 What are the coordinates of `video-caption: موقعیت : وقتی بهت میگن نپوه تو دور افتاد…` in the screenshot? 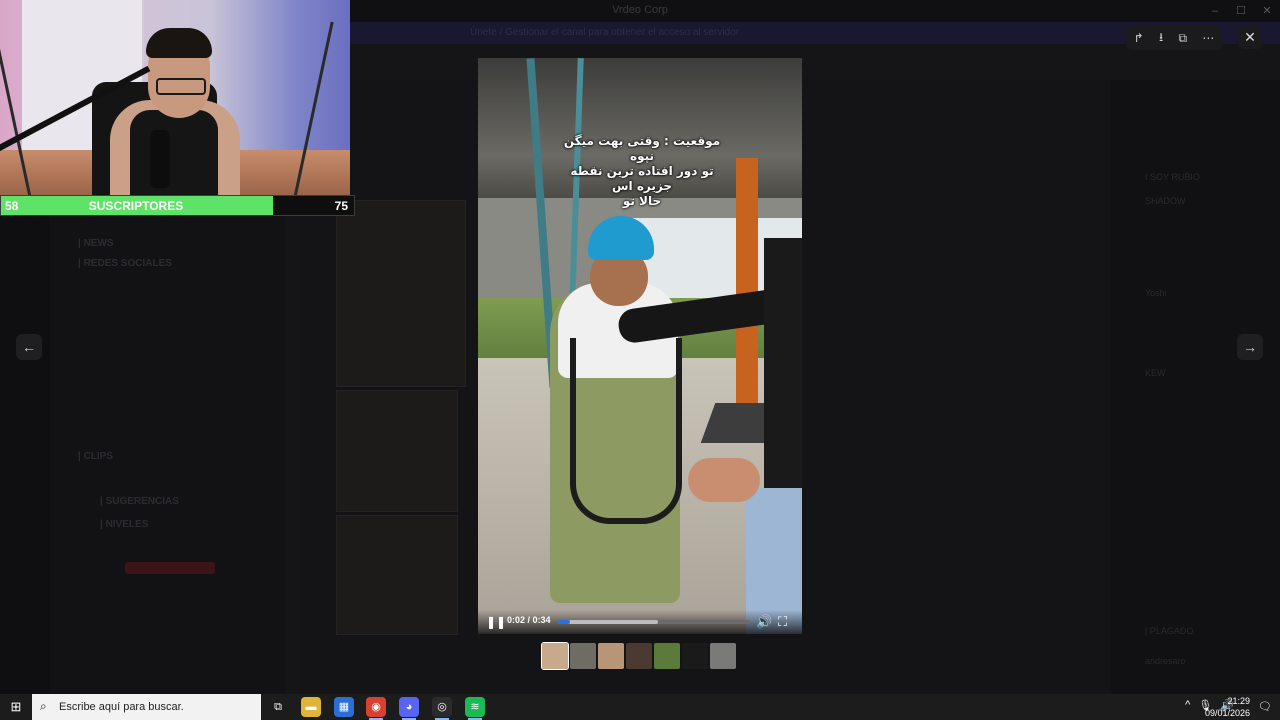 It's located at (642, 171).